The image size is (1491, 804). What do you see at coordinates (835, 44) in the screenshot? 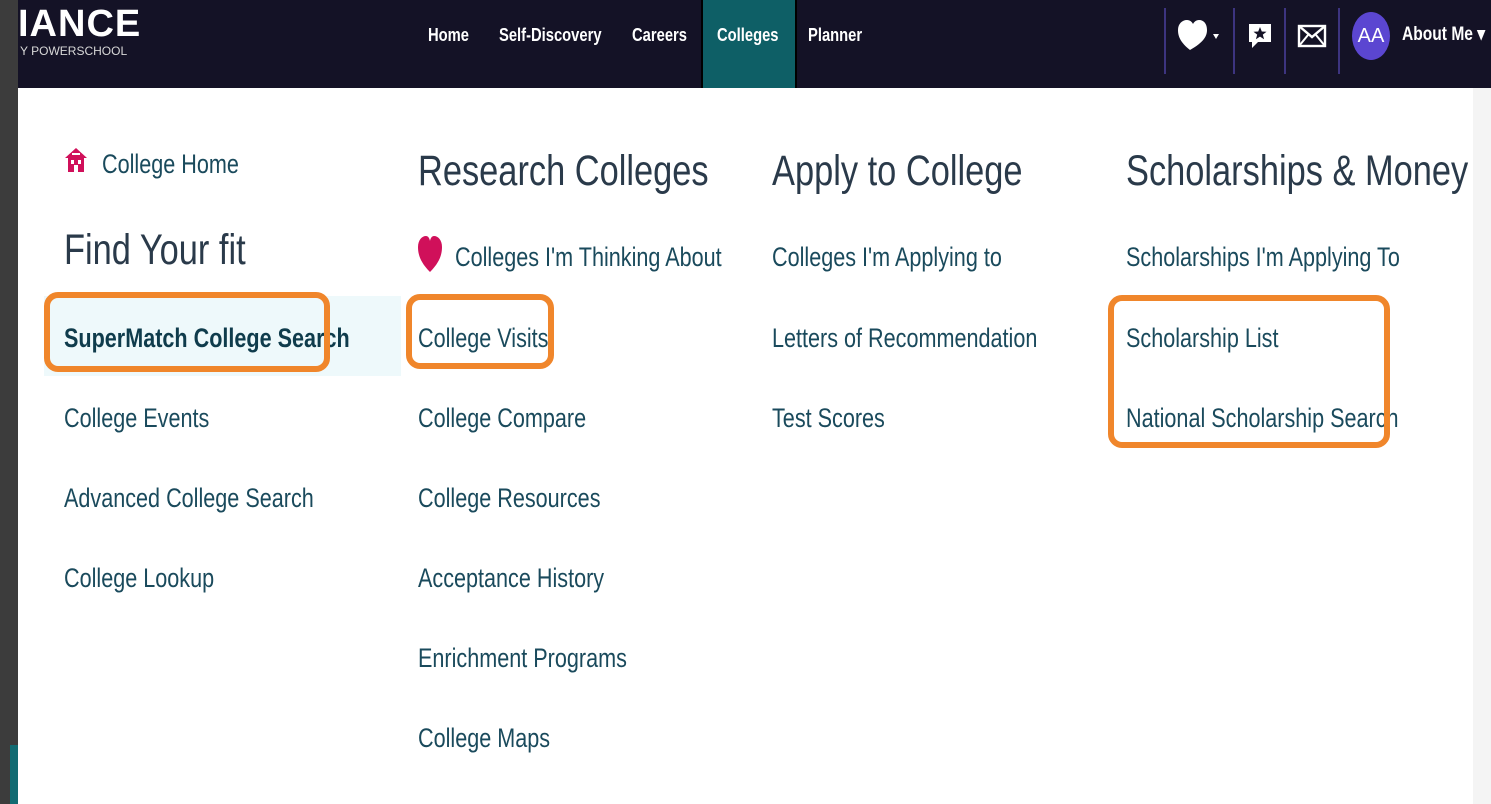
I see `nav-planner: Planner` at bounding box center [835, 44].